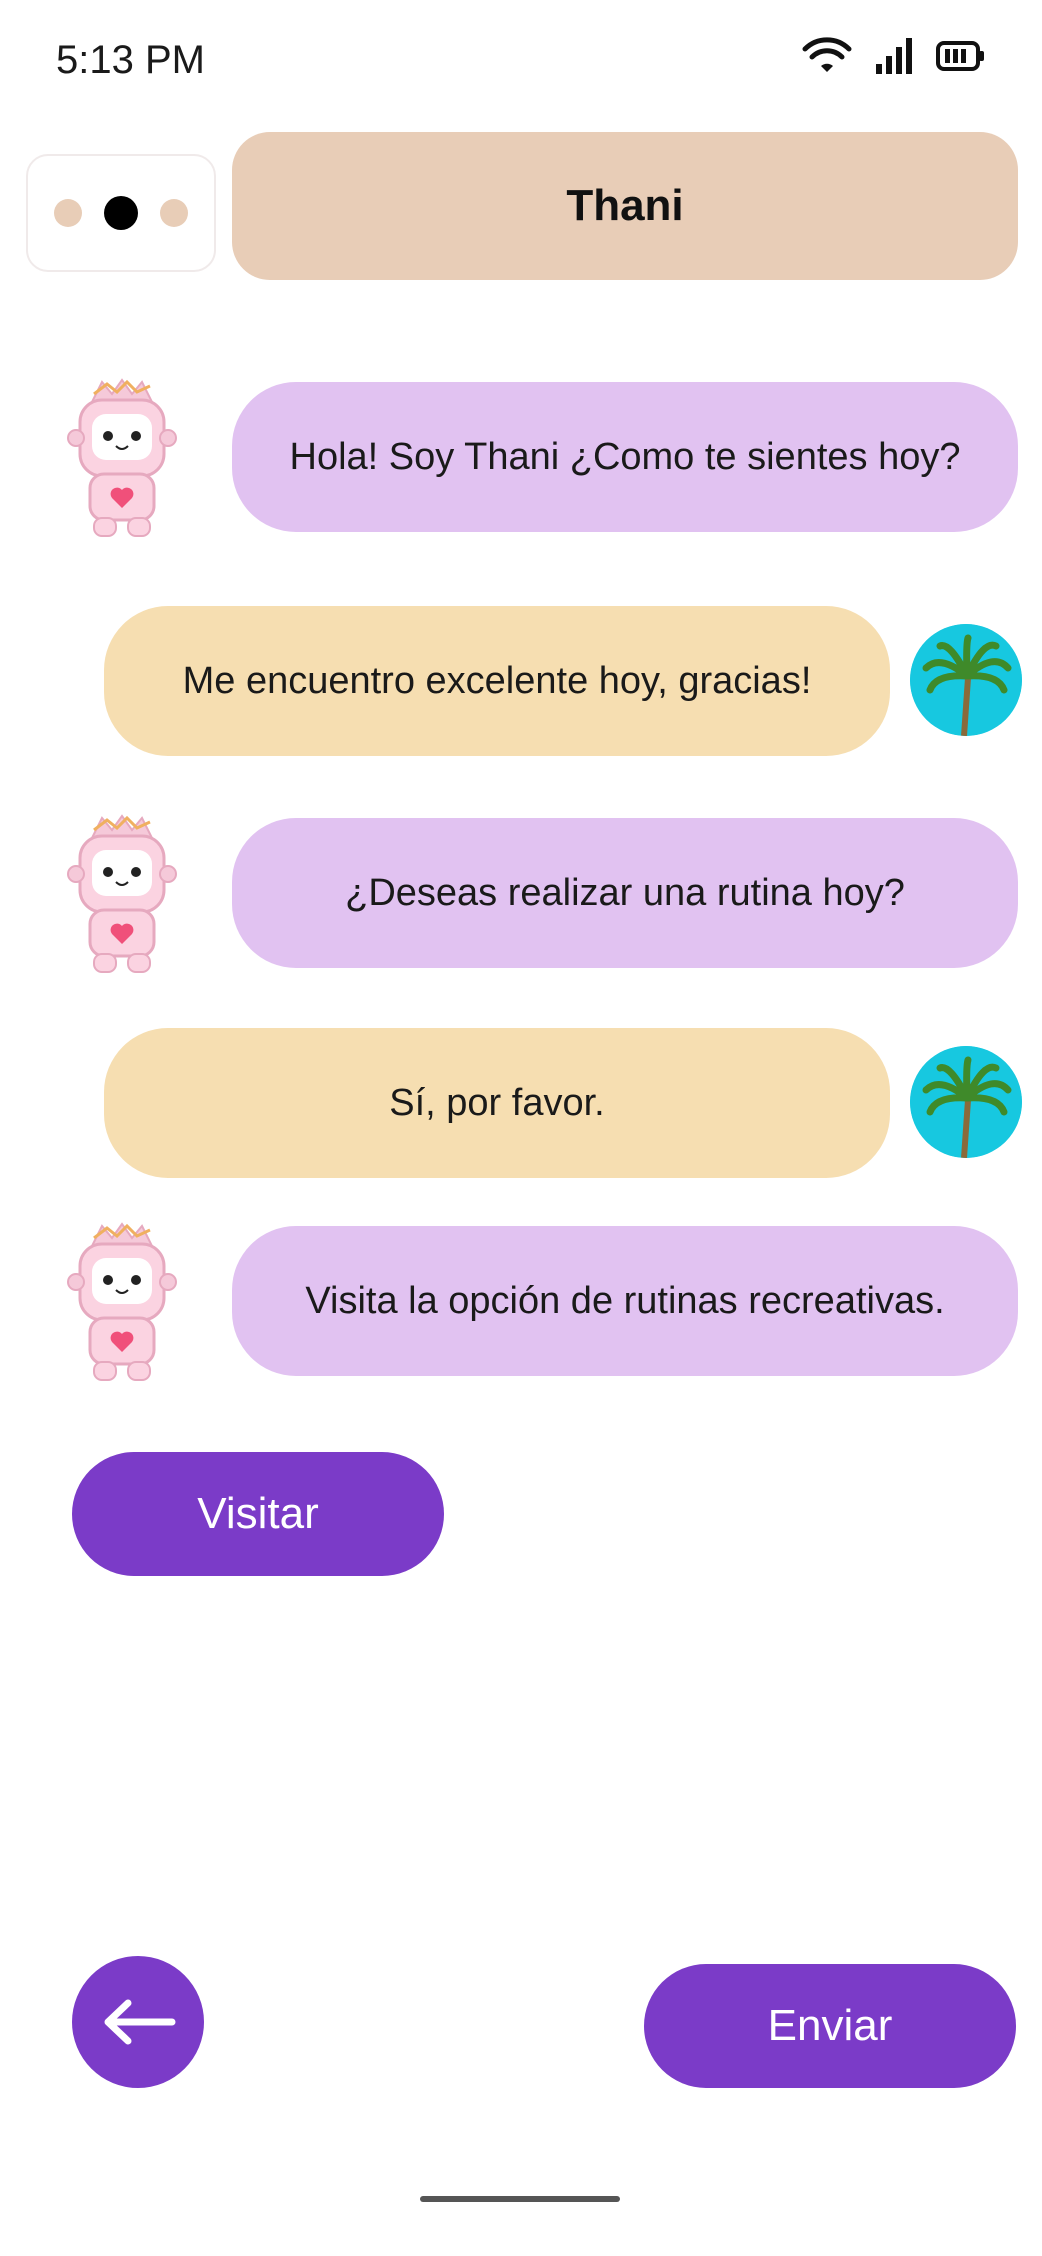  What do you see at coordinates (625, 893) in the screenshot?
I see `bot-message: ¿Deseas realizar una rutina hoy?` at bounding box center [625, 893].